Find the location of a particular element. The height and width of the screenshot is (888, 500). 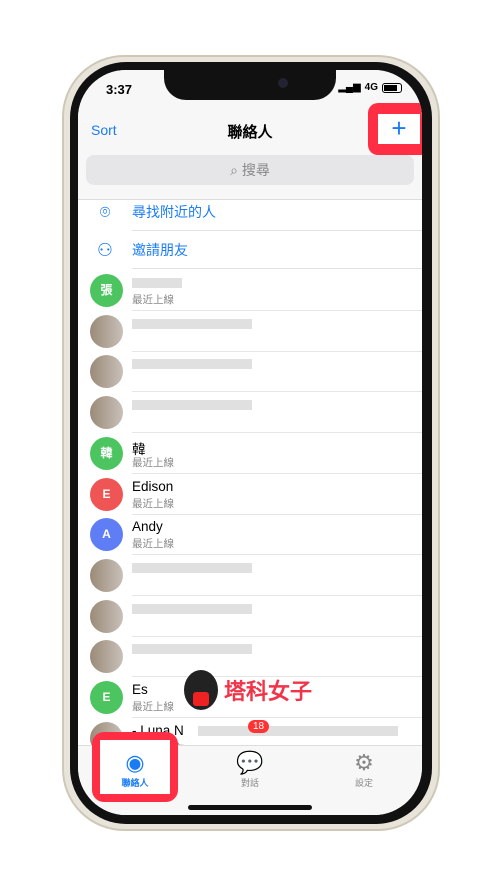

find-nearby-button: ⌾ 尋找附近的人 is located at coordinates (250, 212).